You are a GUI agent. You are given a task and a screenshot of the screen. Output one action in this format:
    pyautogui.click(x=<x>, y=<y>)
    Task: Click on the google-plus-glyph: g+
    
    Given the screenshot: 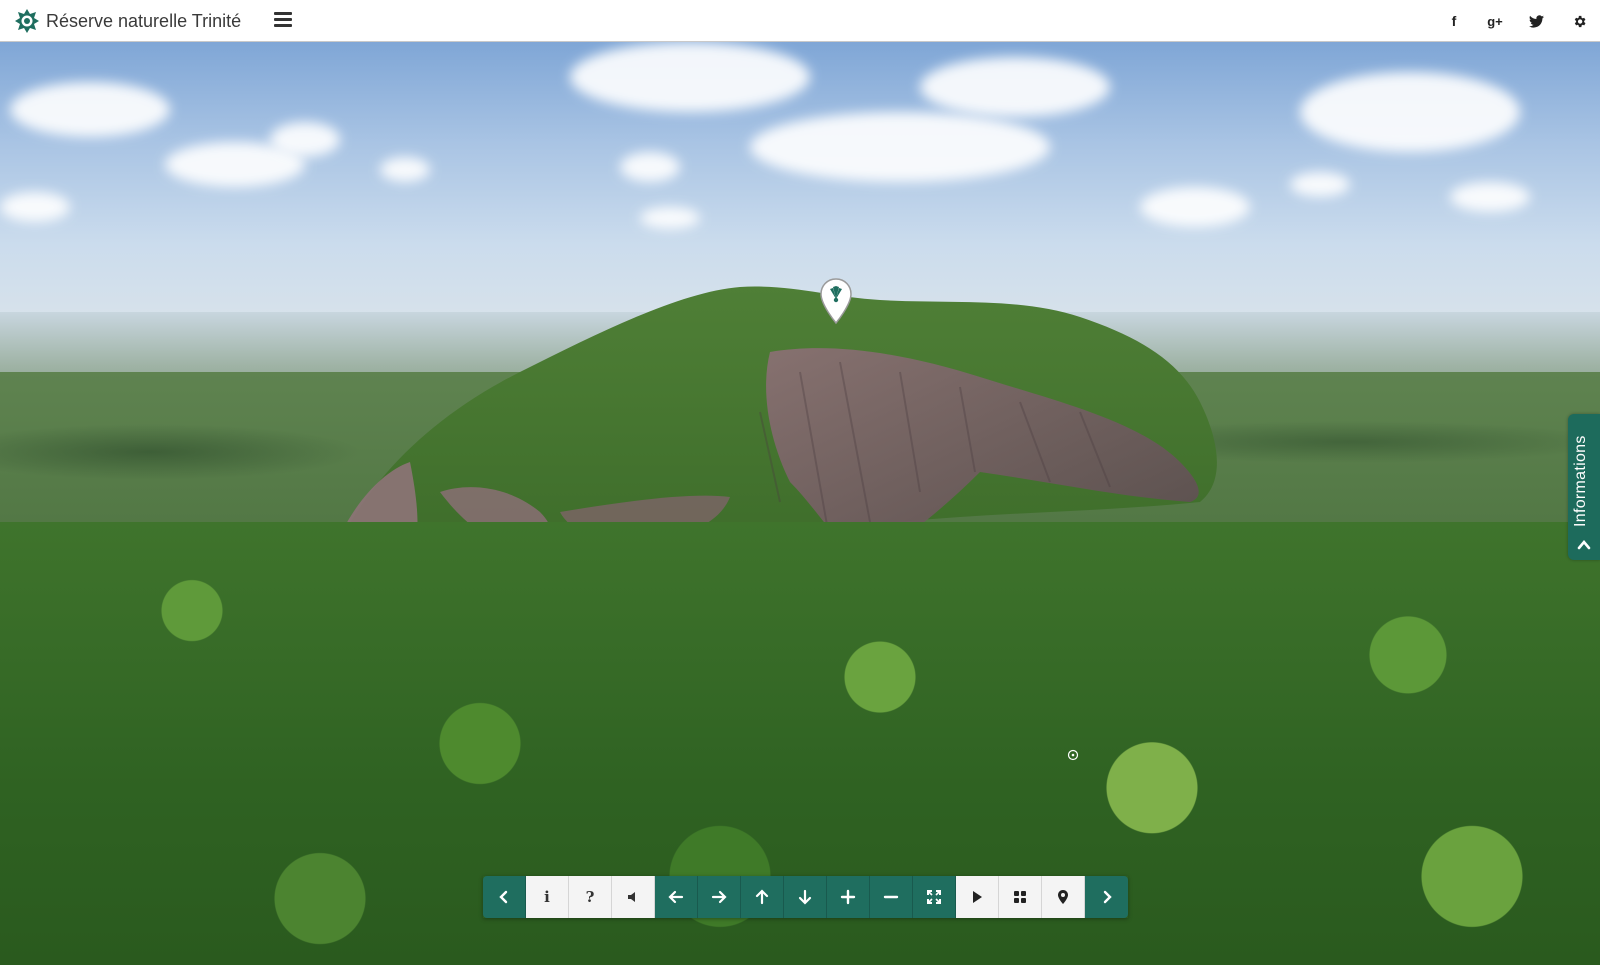 What is the action you would take?
    pyautogui.click(x=1495, y=21)
    